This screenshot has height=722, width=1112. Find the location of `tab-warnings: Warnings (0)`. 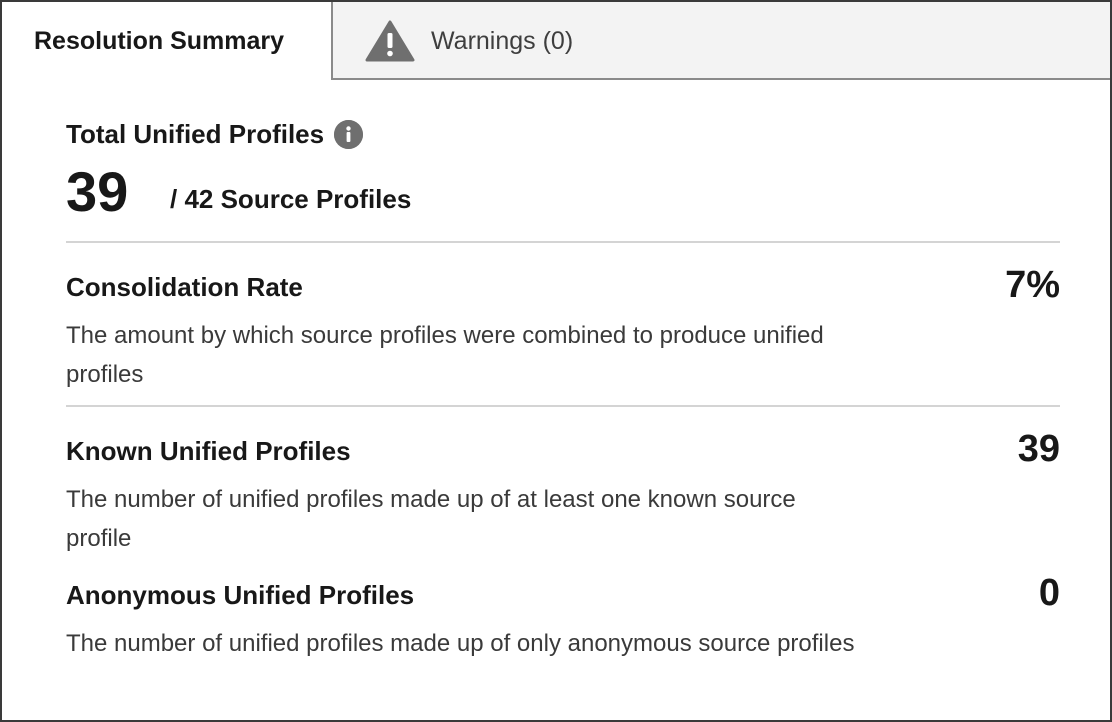

tab-warnings: Warnings (0) is located at coordinates (454, 41).